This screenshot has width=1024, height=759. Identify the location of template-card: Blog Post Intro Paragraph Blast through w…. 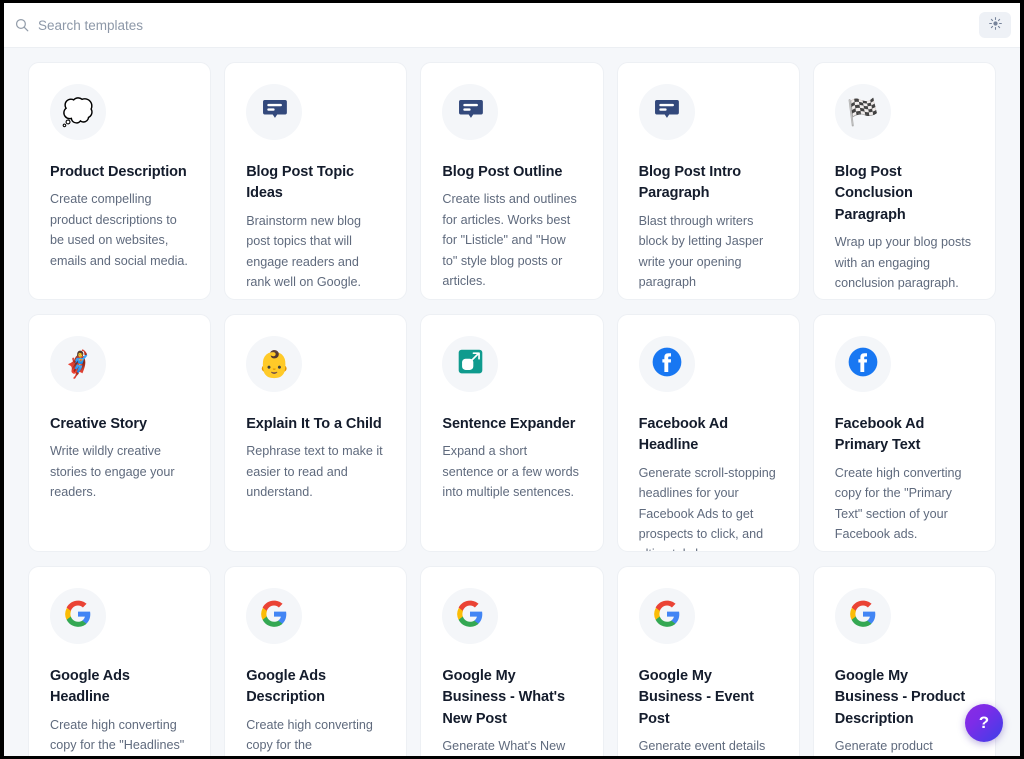
(708, 181).